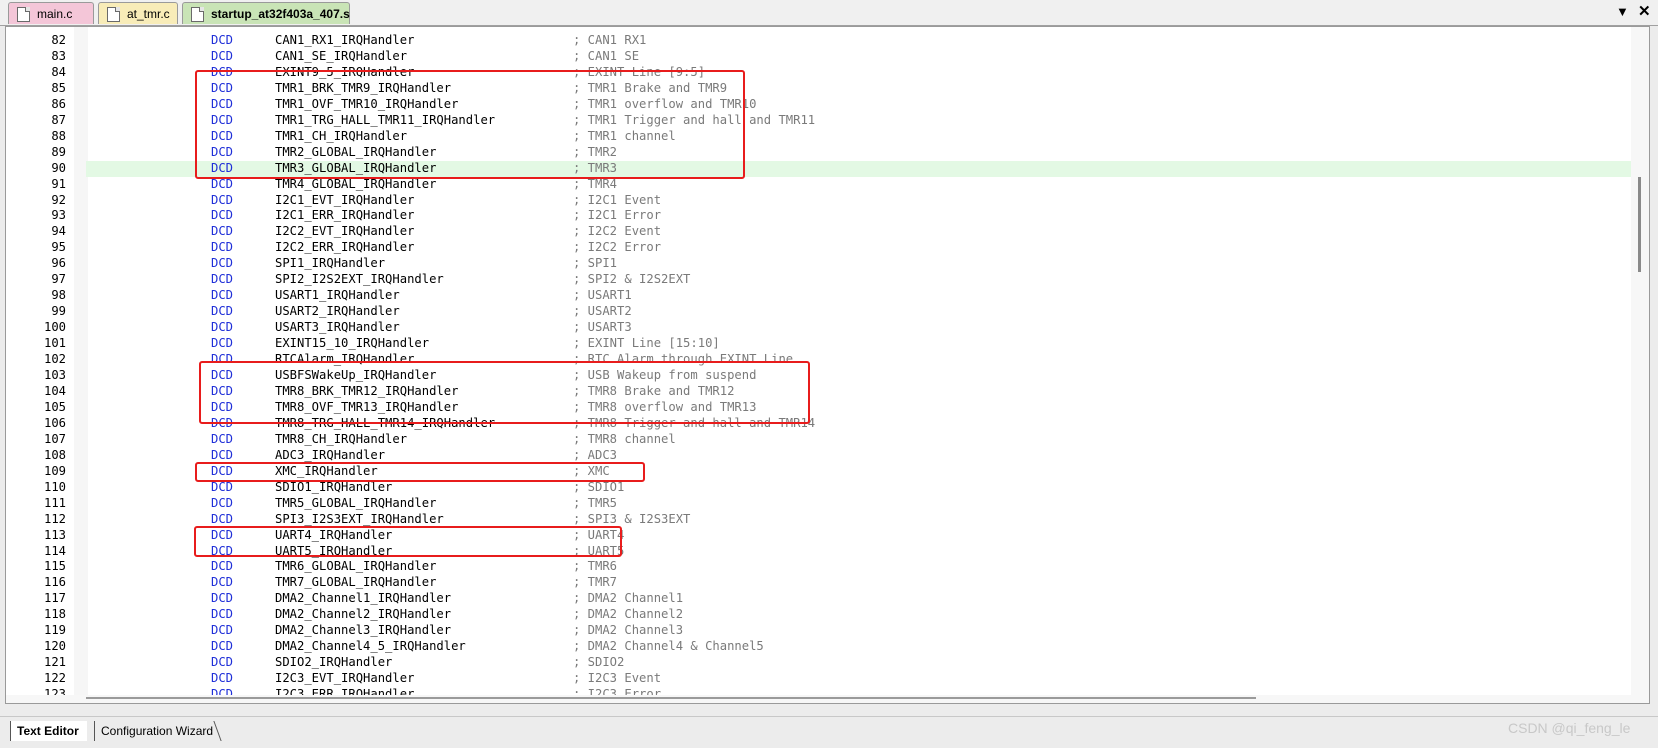 Image resolution: width=1658 pixels, height=748 pixels. I want to click on code-line: 82 DCD CAN1_RX1_IRQHandler ; CAN1 RX1, so click(818, 41).